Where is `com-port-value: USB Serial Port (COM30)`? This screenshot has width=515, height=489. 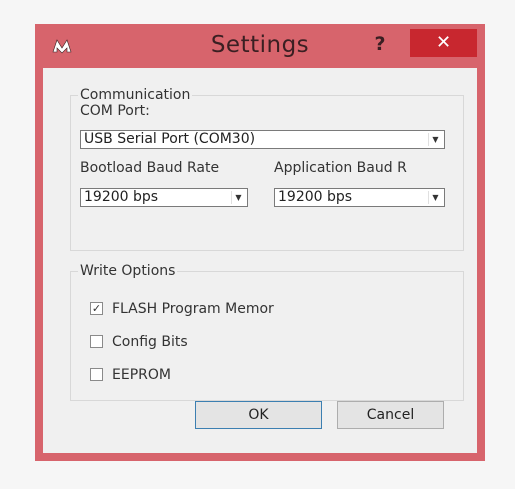
com-port-value: USB Serial Port (COM30) is located at coordinates (170, 139).